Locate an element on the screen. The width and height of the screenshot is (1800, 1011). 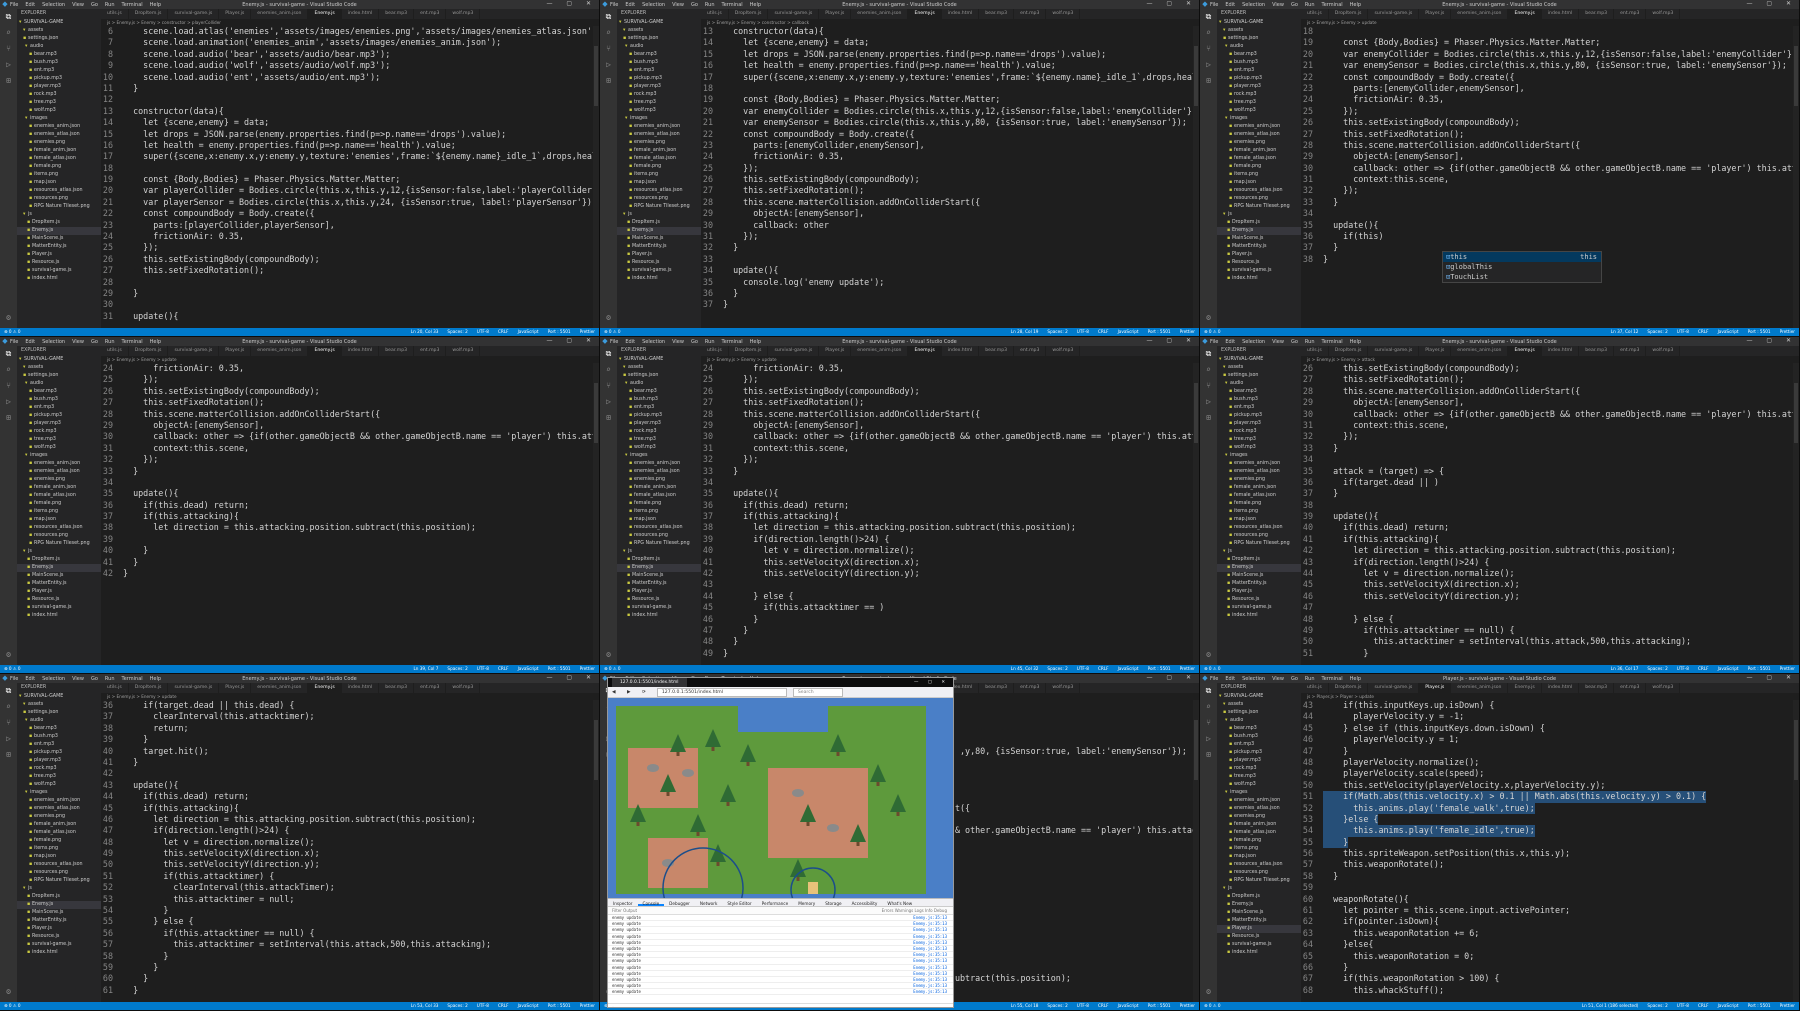
breadcrumb: js > Enemy.js > Enemy > update is located at coordinates (950, 359).